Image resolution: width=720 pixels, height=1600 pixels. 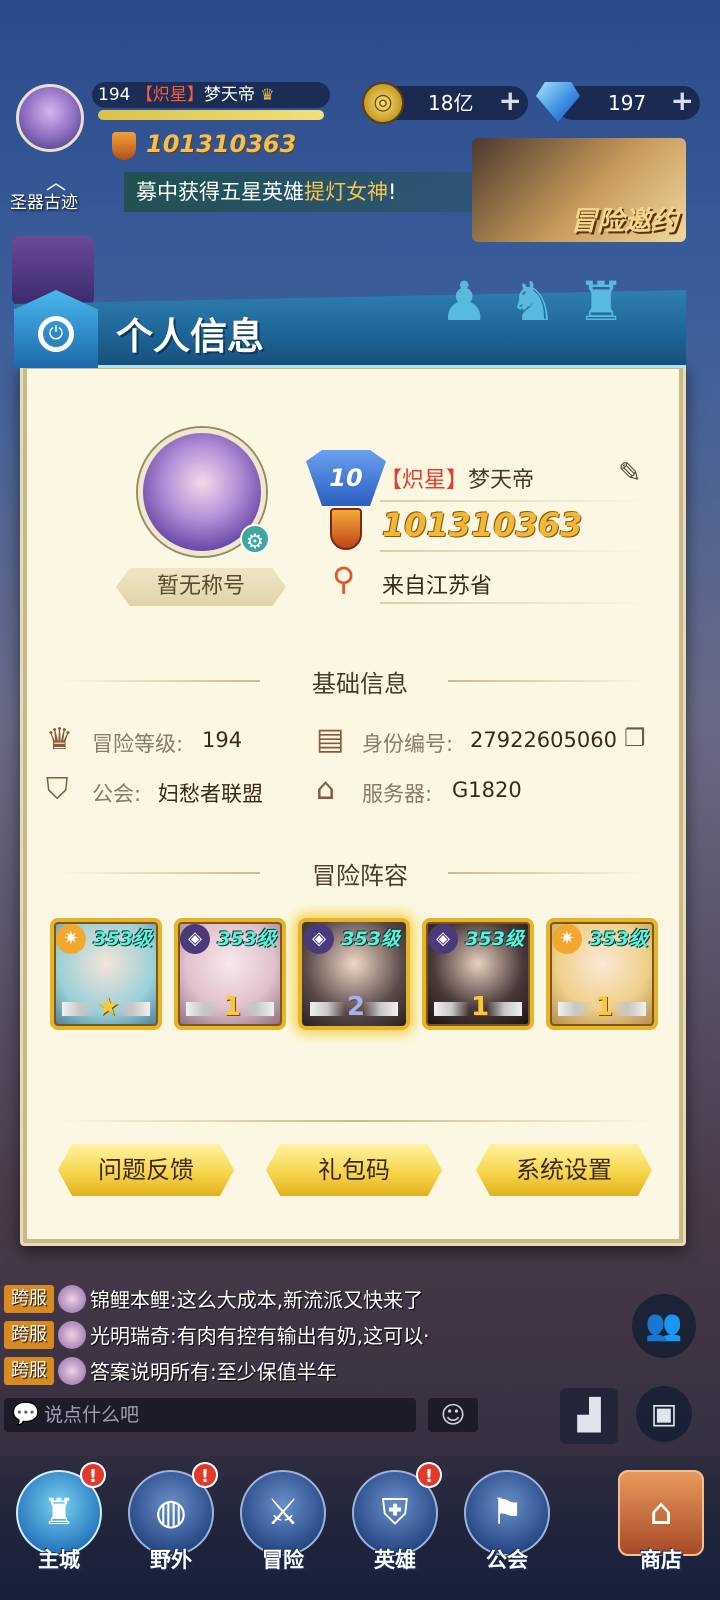 What do you see at coordinates (56, 334) in the screenshot?
I see `power-icon: ⏻` at bounding box center [56, 334].